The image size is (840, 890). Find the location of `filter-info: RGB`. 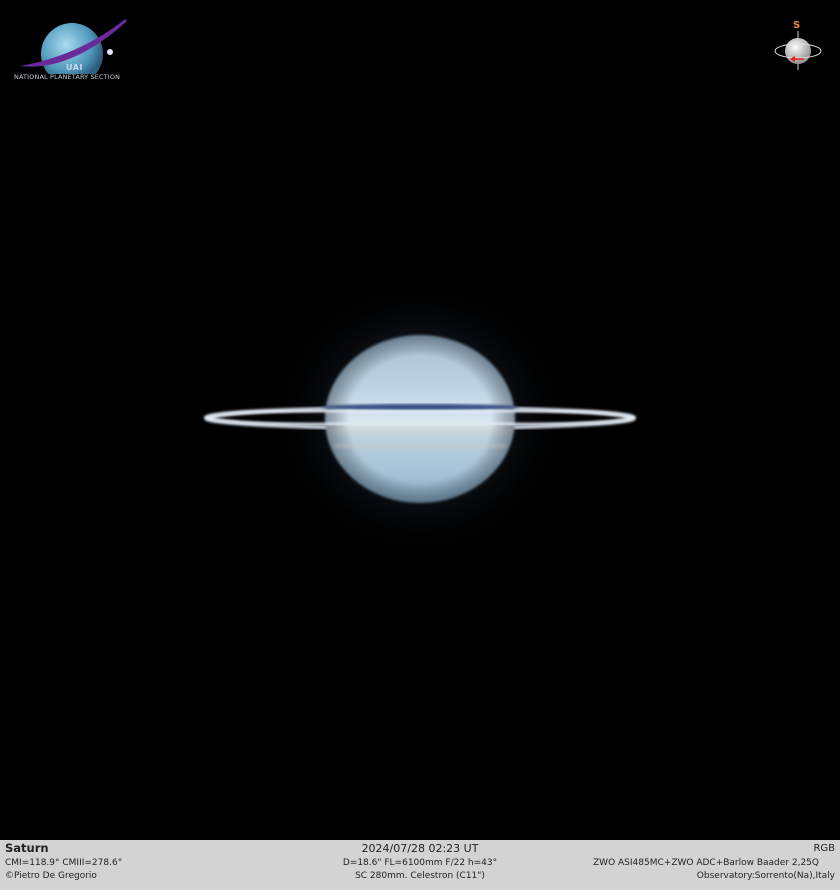

filter-info: RGB is located at coordinates (824, 848).